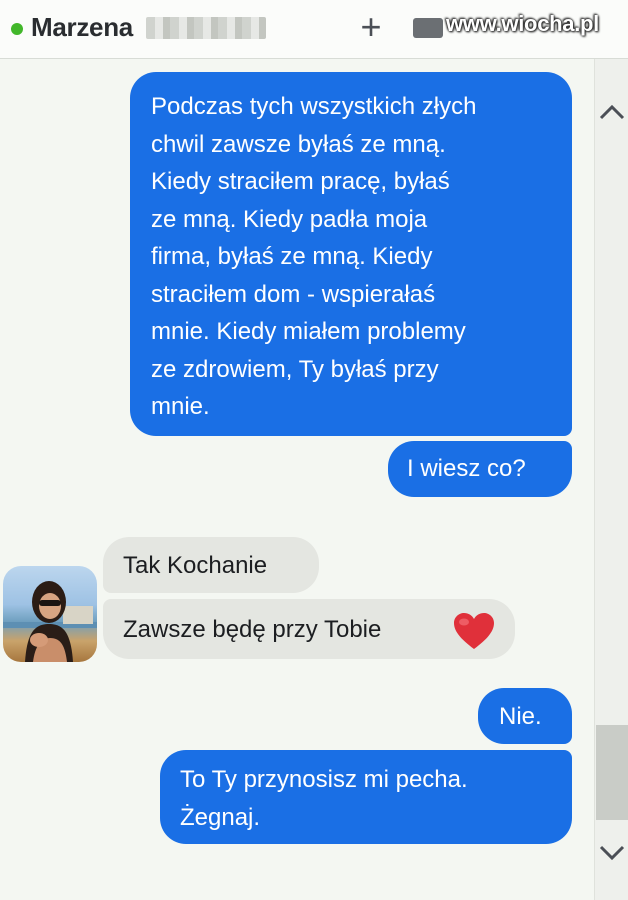 The height and width of the screenshot is (900, 628). Describe the element at coordinates (466, 468) in the screenshot. I see `message-line: I wiesz co?` at that location.